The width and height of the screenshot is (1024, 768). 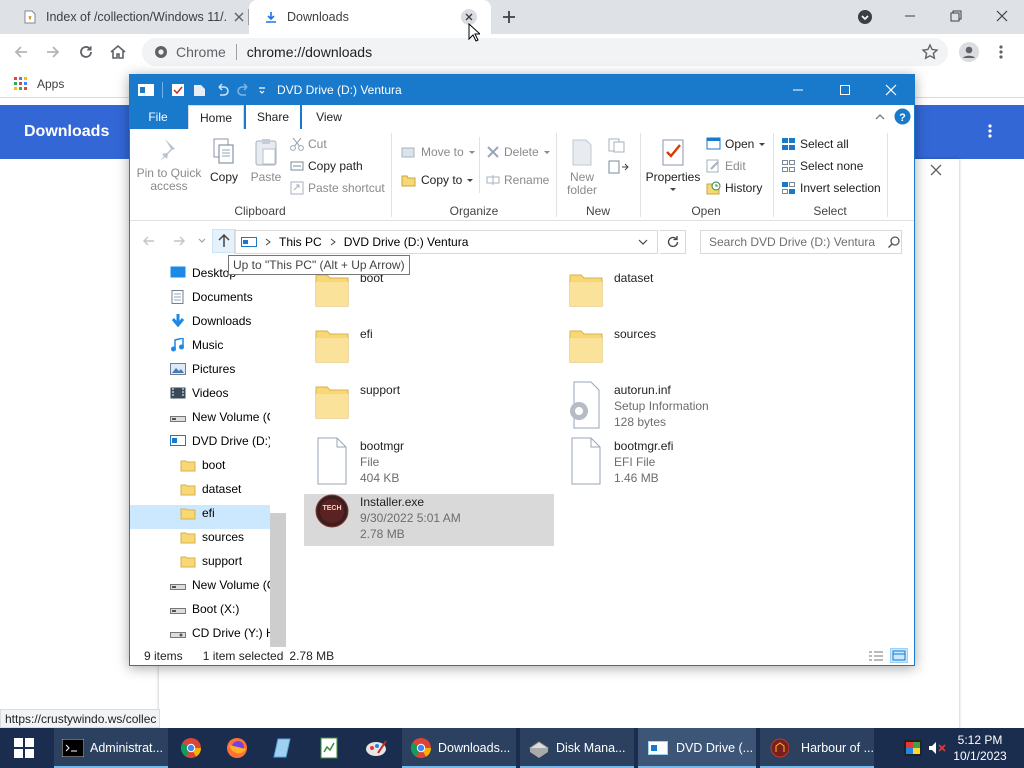 What do you see at coordinates (329, 748) in the screenshot?
I see `taskbar-pin-spreadsheet` at bounding box center [329, 748].